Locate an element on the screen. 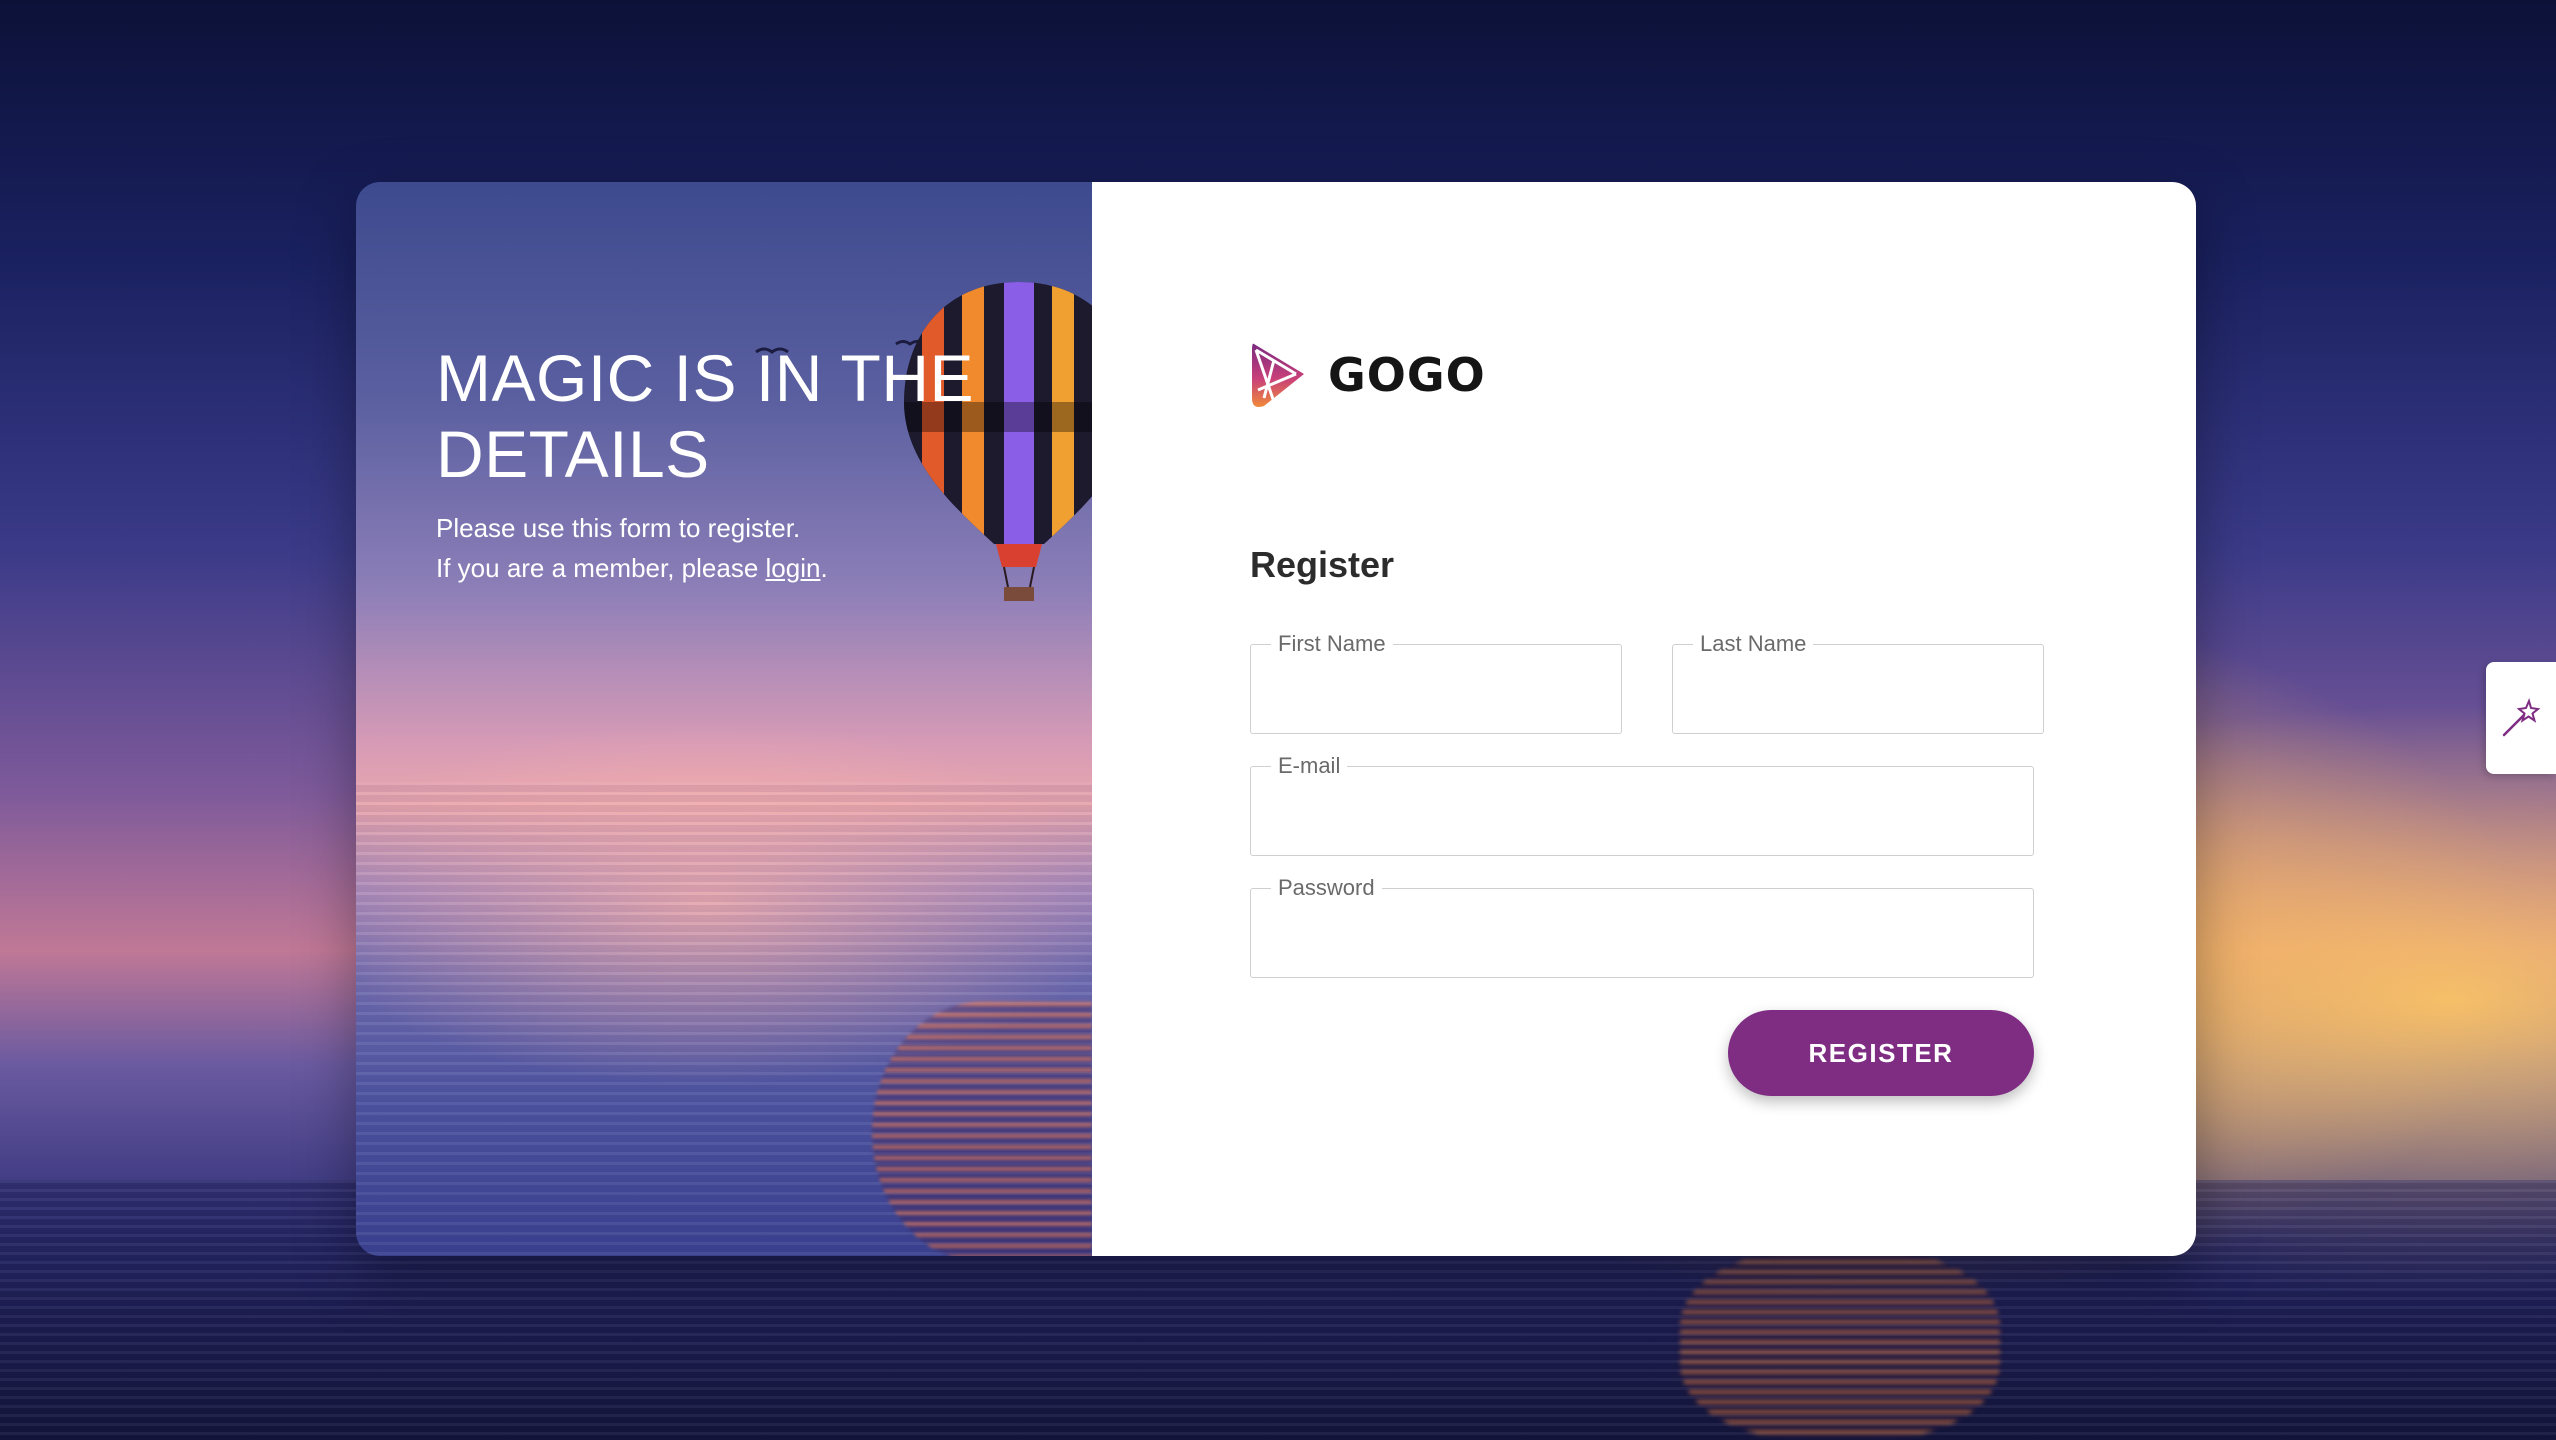  last-name-input is located at coordinates (1858, 689).